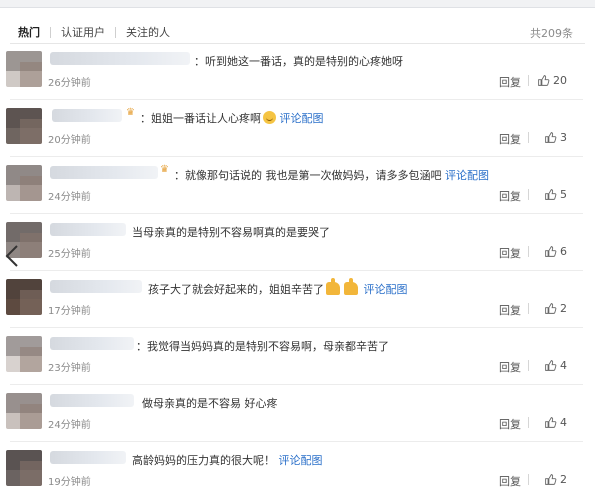 This screenshot has width=595, height=499. What do you see at coordinates (83, 32) in the screenshot?
I see `tab-verified-users: 认证用户` at bounding box center [83, 32].